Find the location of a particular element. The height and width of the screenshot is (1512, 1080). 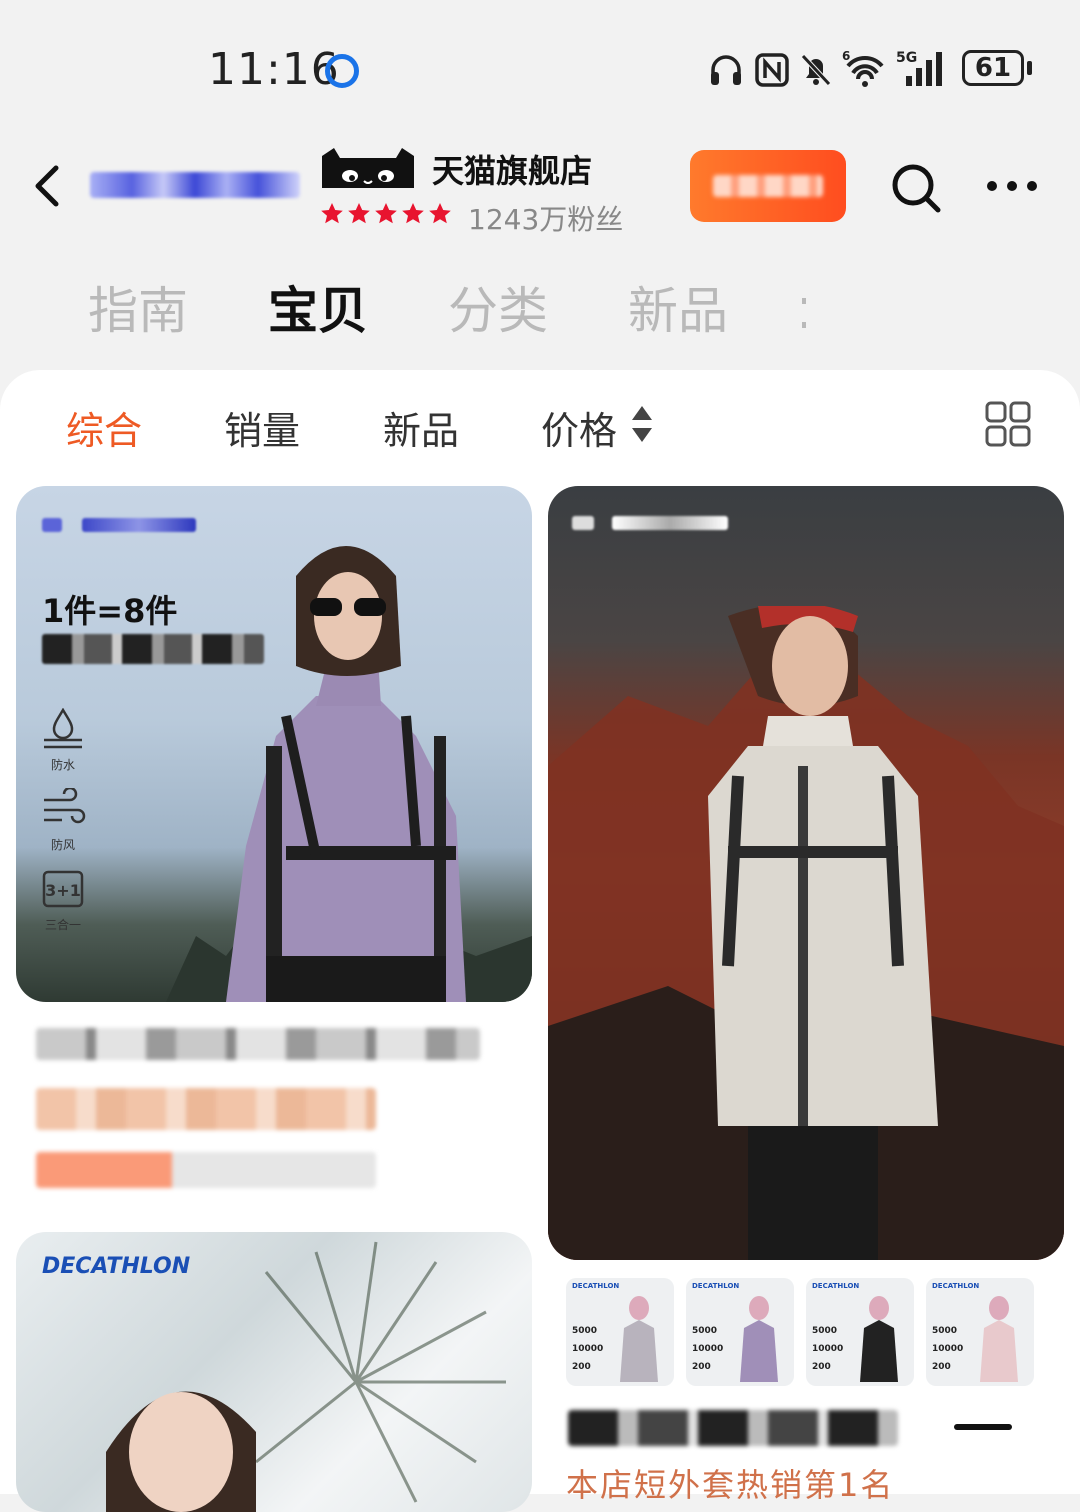

product-2-ranking-tag: 本店短外套热销第1名 is located at coordinates (730, 1485).